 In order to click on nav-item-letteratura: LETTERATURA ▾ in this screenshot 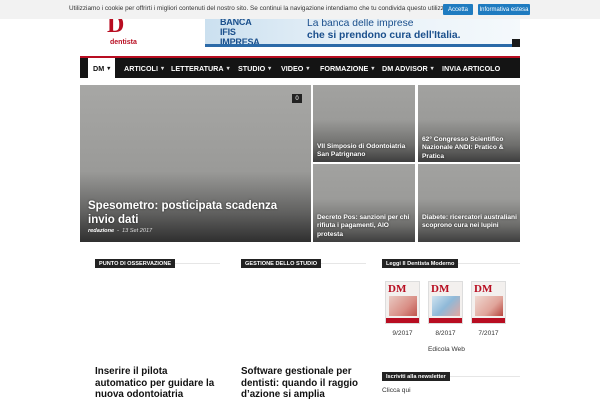, I will do `click(200, 68)`.